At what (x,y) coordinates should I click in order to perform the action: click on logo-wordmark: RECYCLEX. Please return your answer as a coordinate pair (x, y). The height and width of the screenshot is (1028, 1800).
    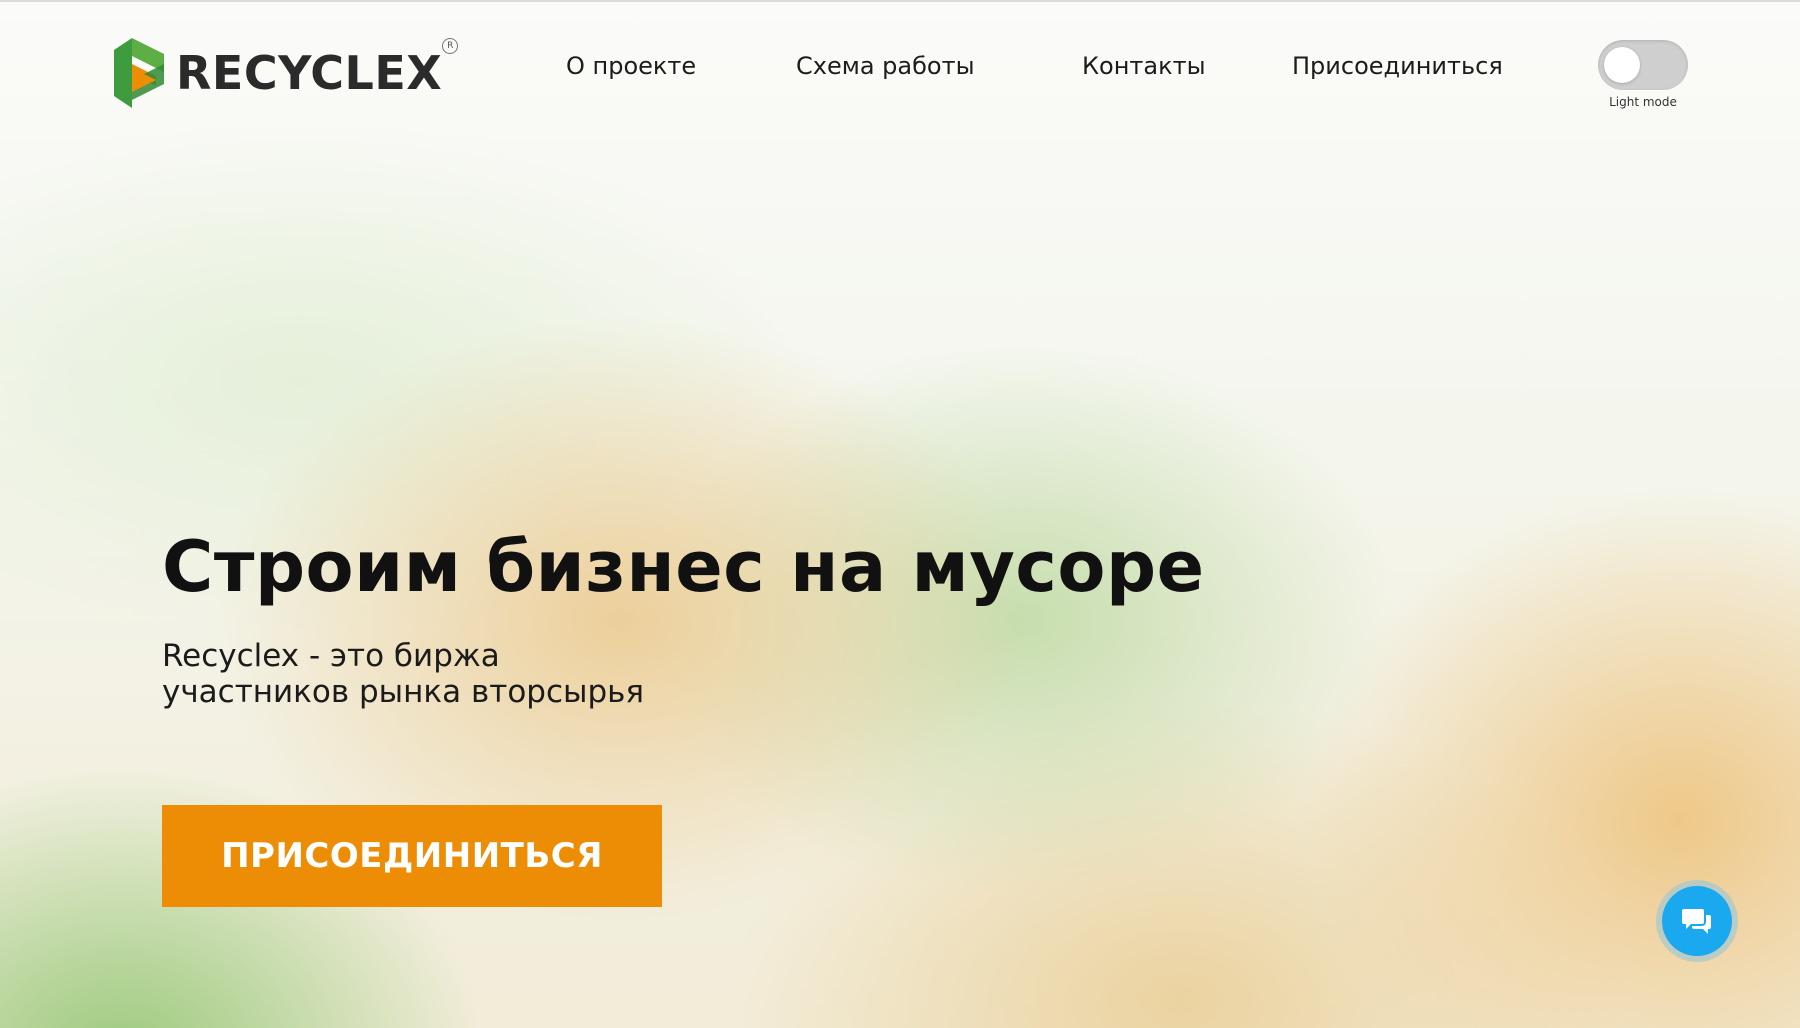
    Looking at the image, I should click on (309, 73).